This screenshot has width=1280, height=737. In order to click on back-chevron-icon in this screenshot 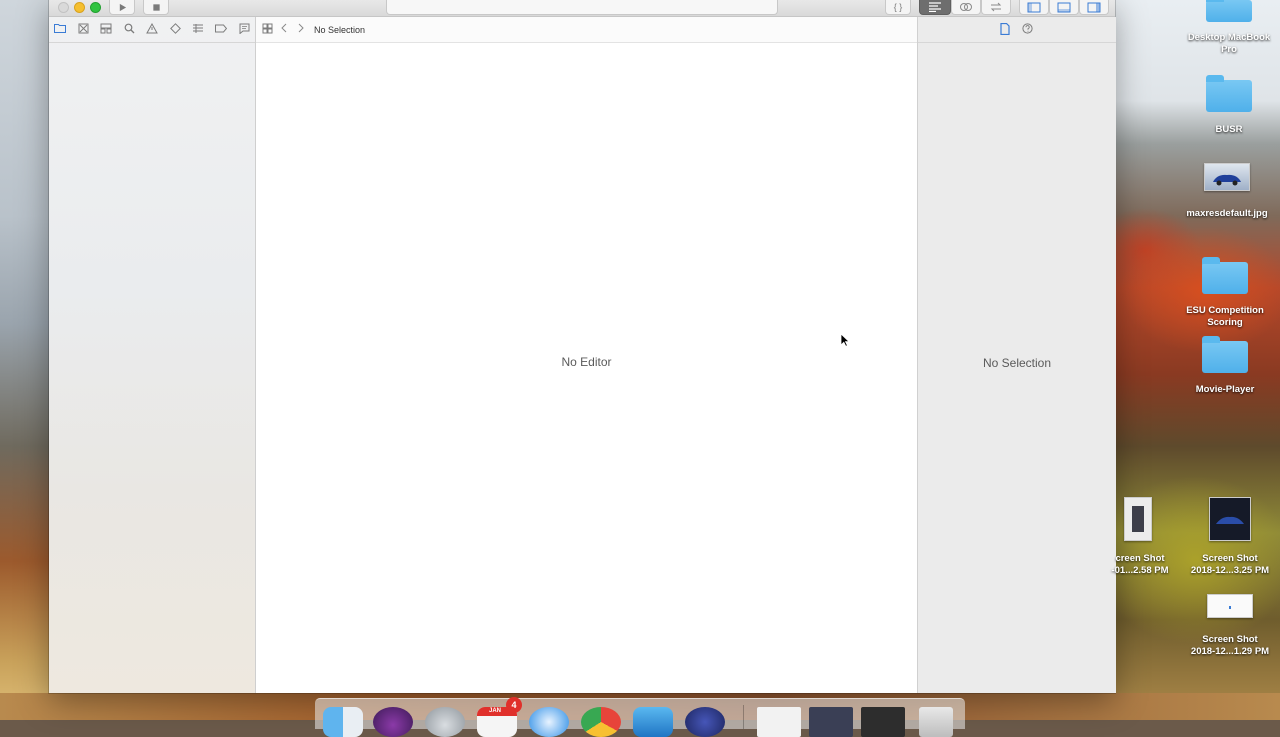, I will do `click(284, 30)`.